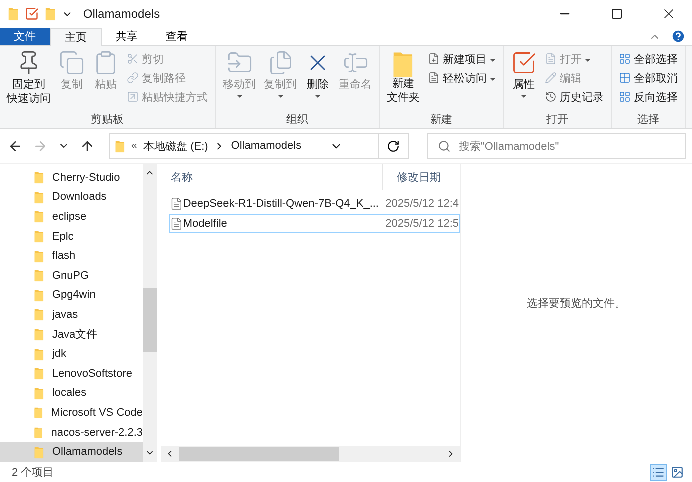  I want to click on ribbon-tab: 主页, so click(76, 37).